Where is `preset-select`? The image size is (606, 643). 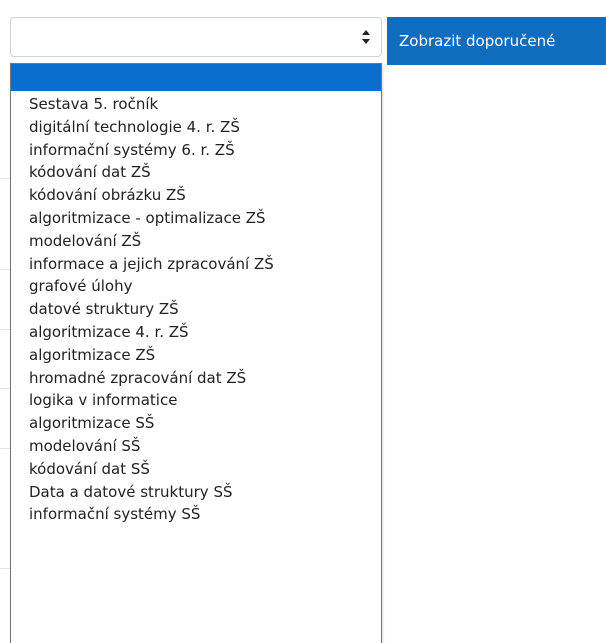 preset-select is located at coordinates (196, 37).